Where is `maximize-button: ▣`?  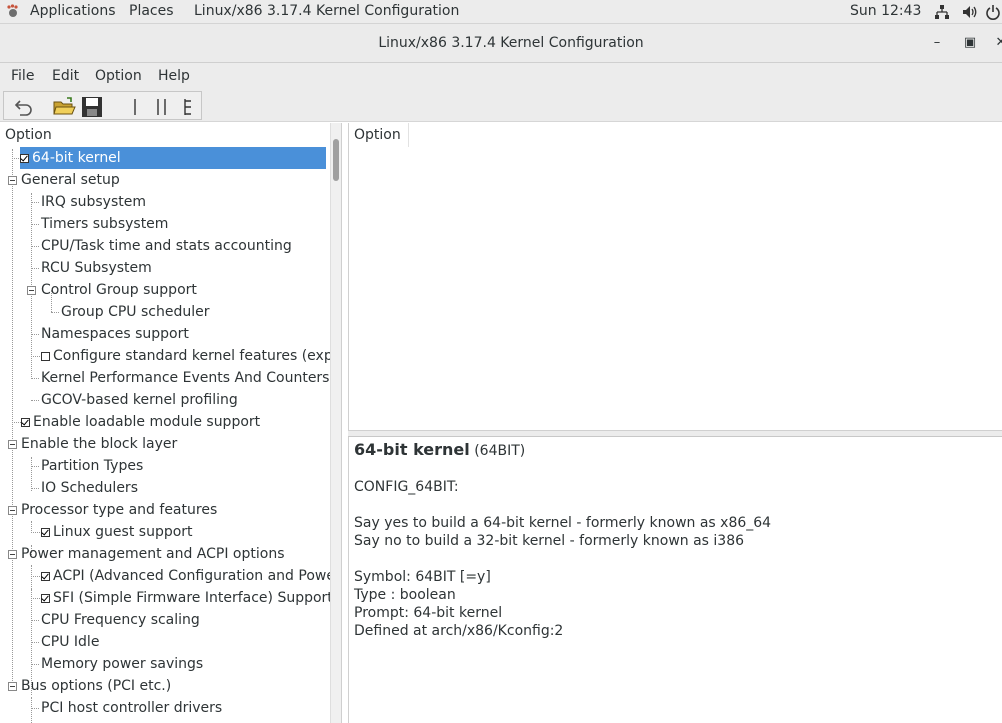 maximize-button: ▣ is located at coordinates (970, 43).